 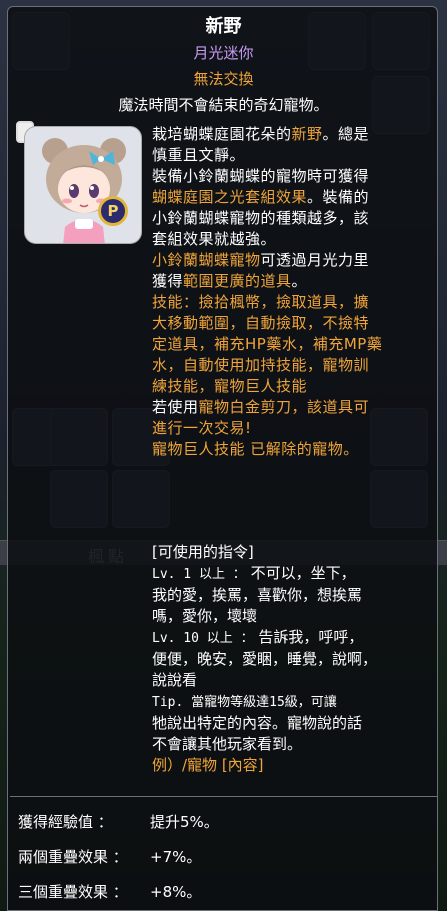 I want to click on description-line: 獲得範圍更廣的道具。, so click(x=288, y=281).